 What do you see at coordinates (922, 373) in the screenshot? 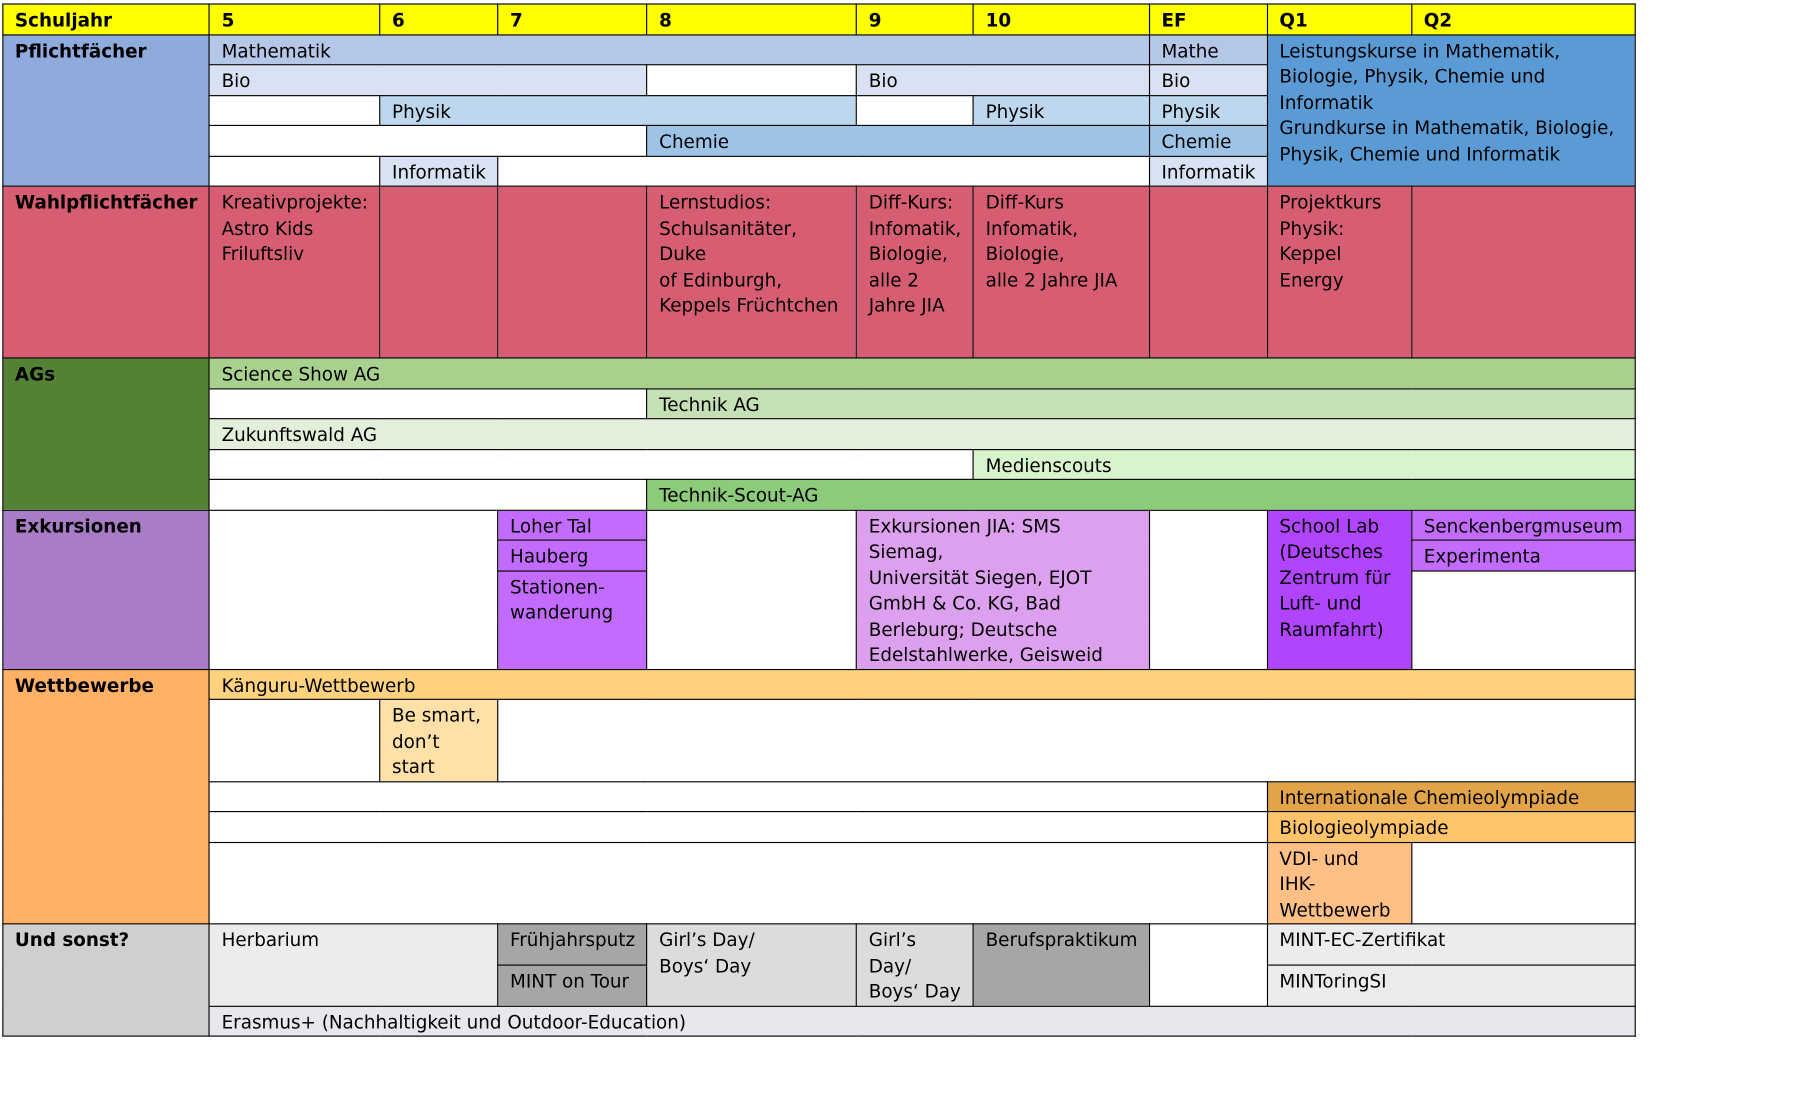
I see `ag-science-show: Science Show AG` at bounding box center [922, 373].